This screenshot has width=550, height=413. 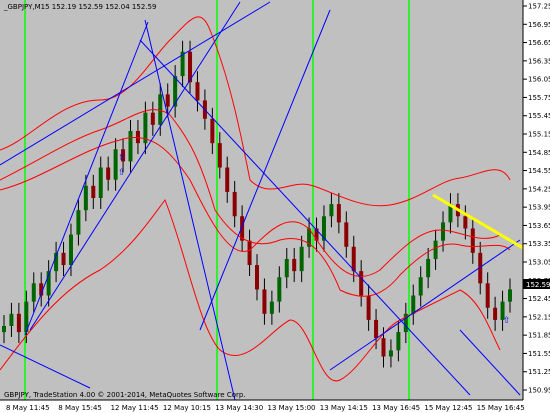 What do you see at coordinates (448, 408) in the screenshot?
I see `time-label: 15 May 12:45` at bounding box center [448, 408].